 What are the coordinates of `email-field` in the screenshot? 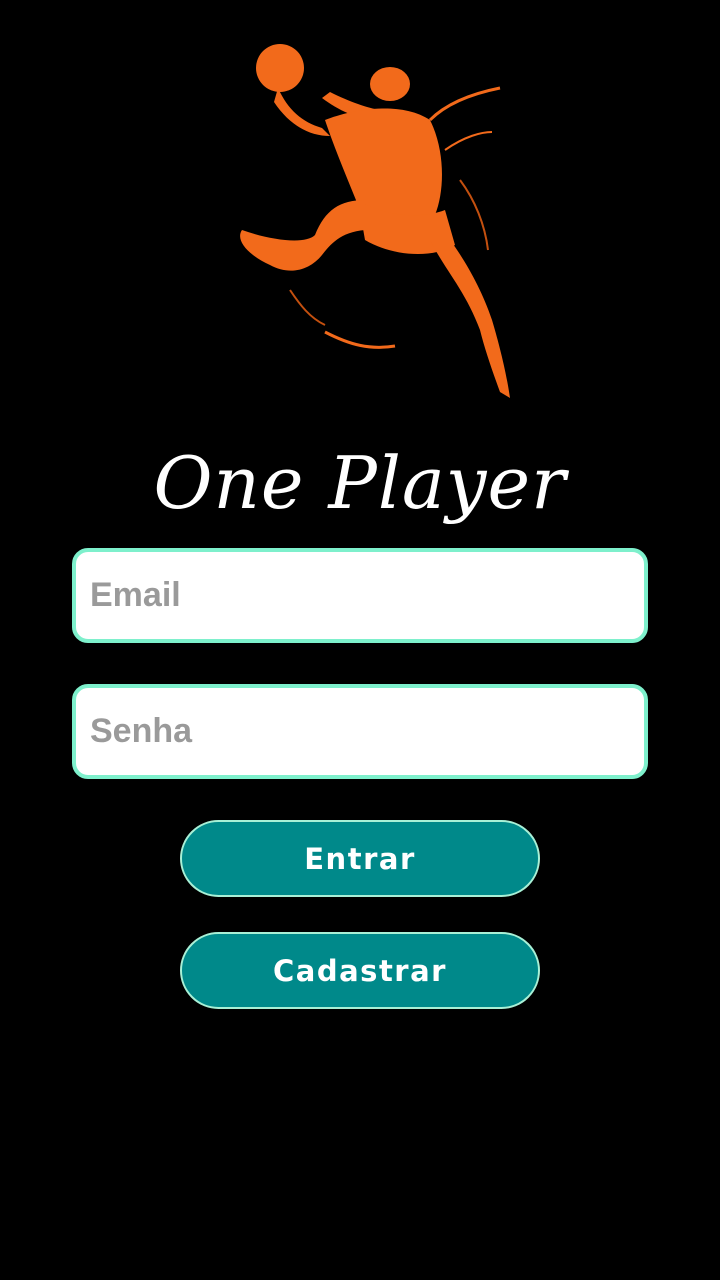 It's located at (360, 595).